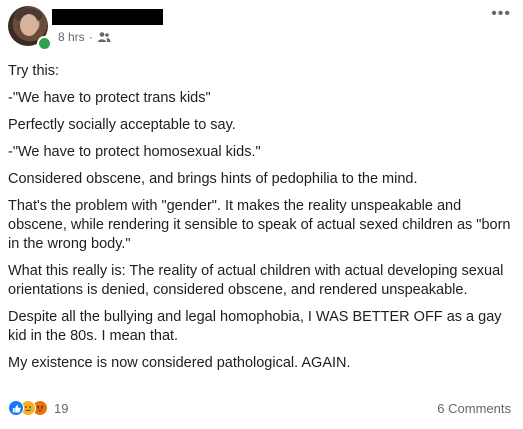  I want to click on online-status-icon, so click(44, 43).